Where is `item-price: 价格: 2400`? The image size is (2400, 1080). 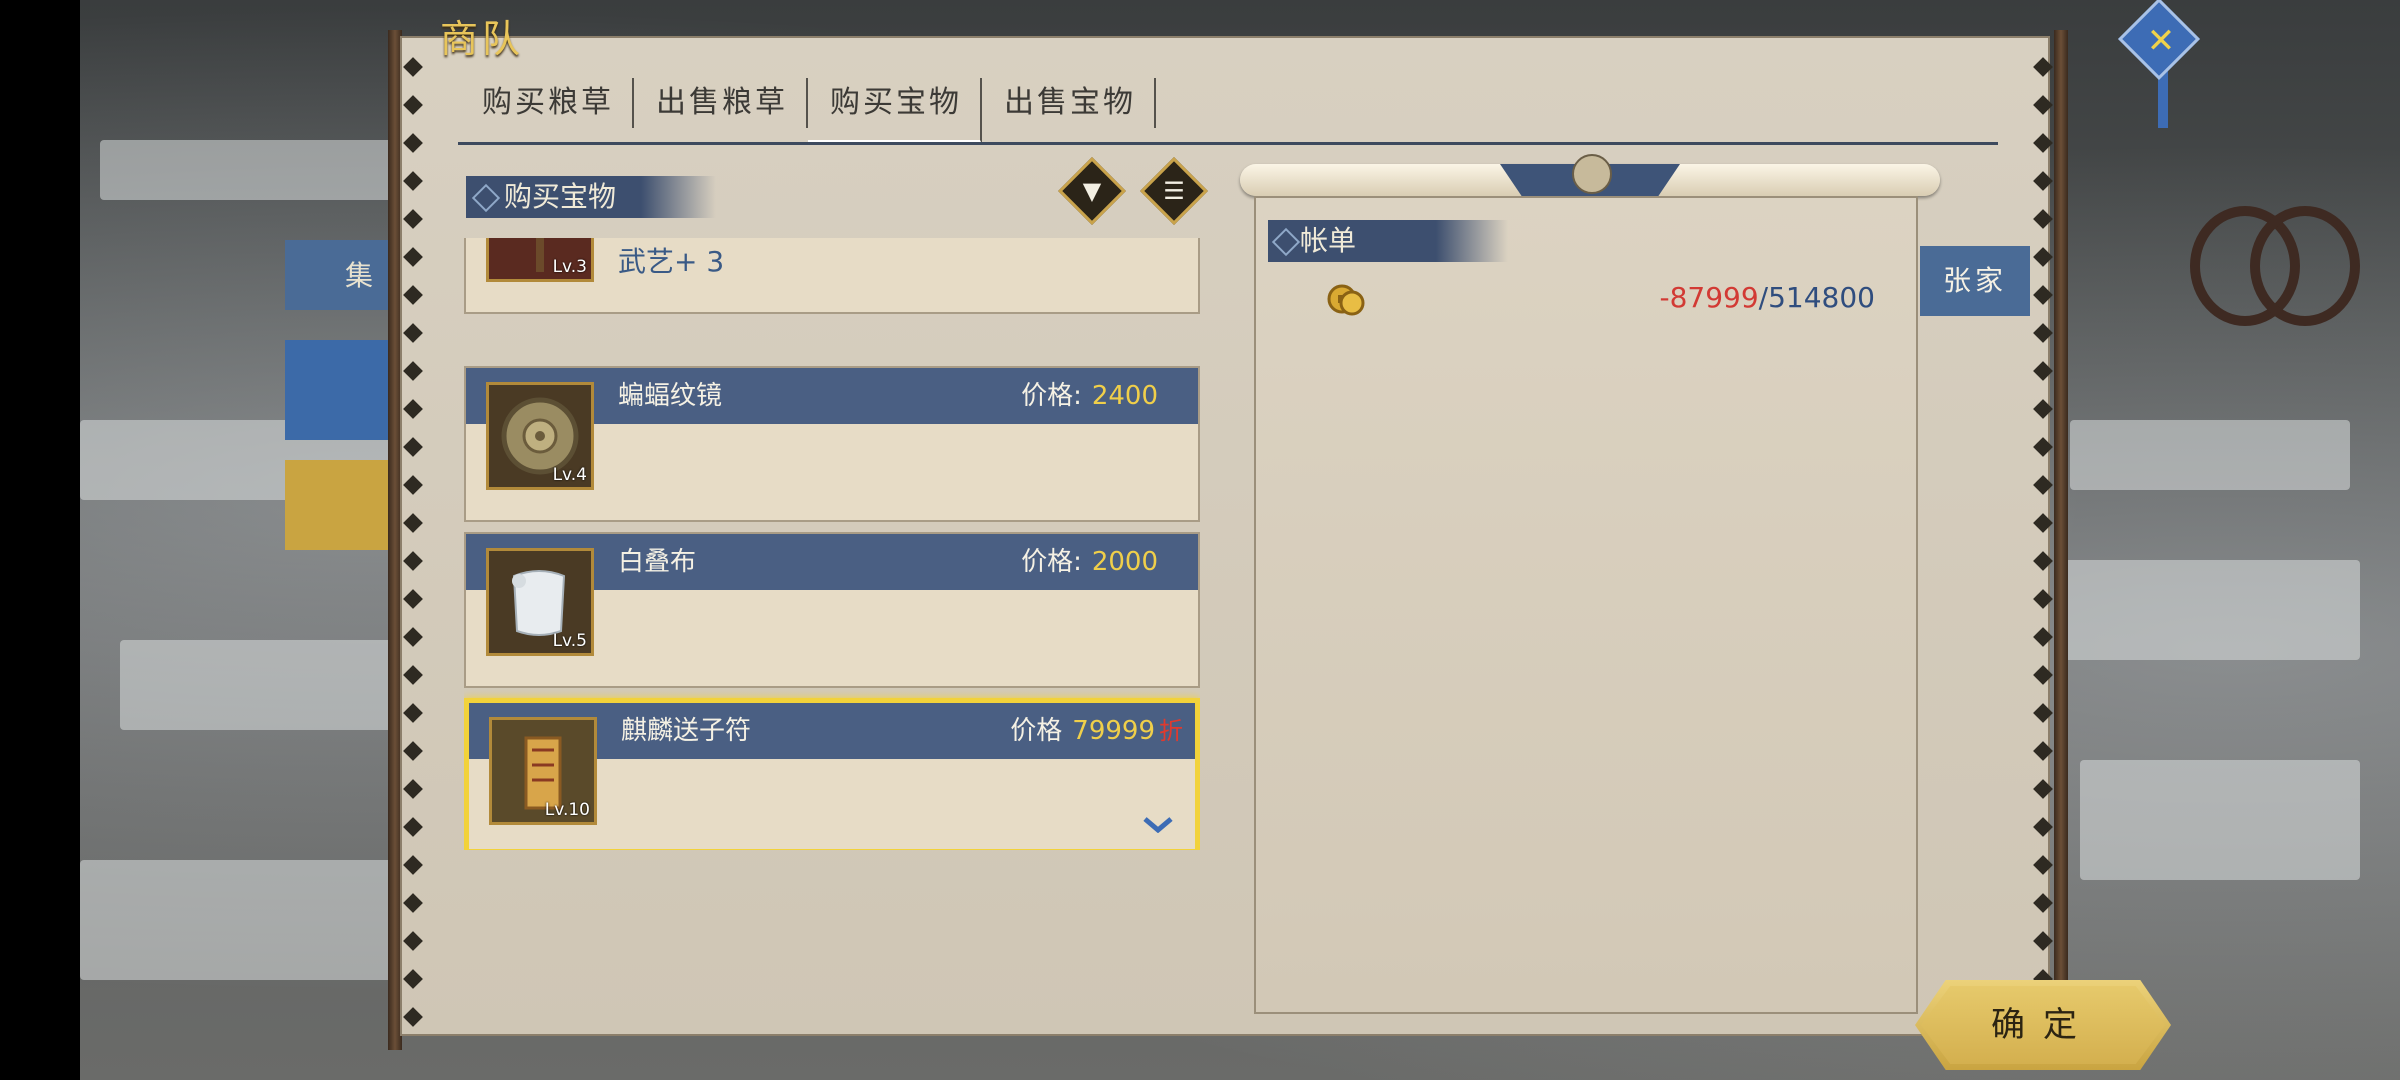 item-price: 价格: 2400 is located at coordinates (1089, 396).